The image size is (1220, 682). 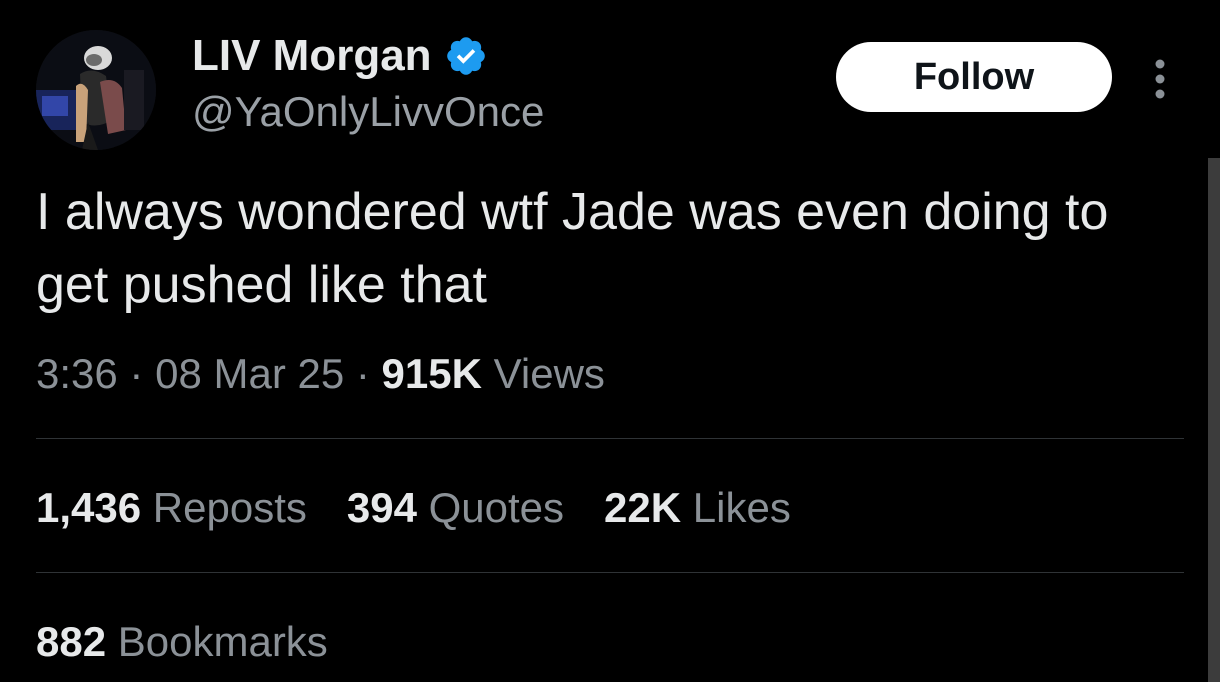 I want to click on likes-label: Likes, so click(x=741, y=507).